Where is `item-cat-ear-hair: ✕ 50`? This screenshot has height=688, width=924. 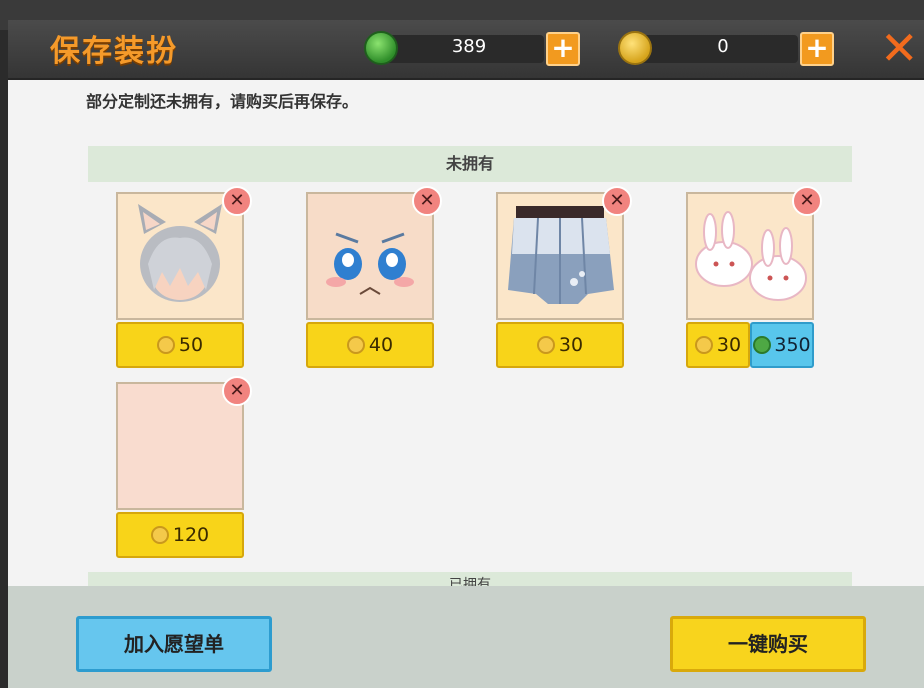
item-cat-ear-hair: ✕ 50 is located at coordinates (184, 279).